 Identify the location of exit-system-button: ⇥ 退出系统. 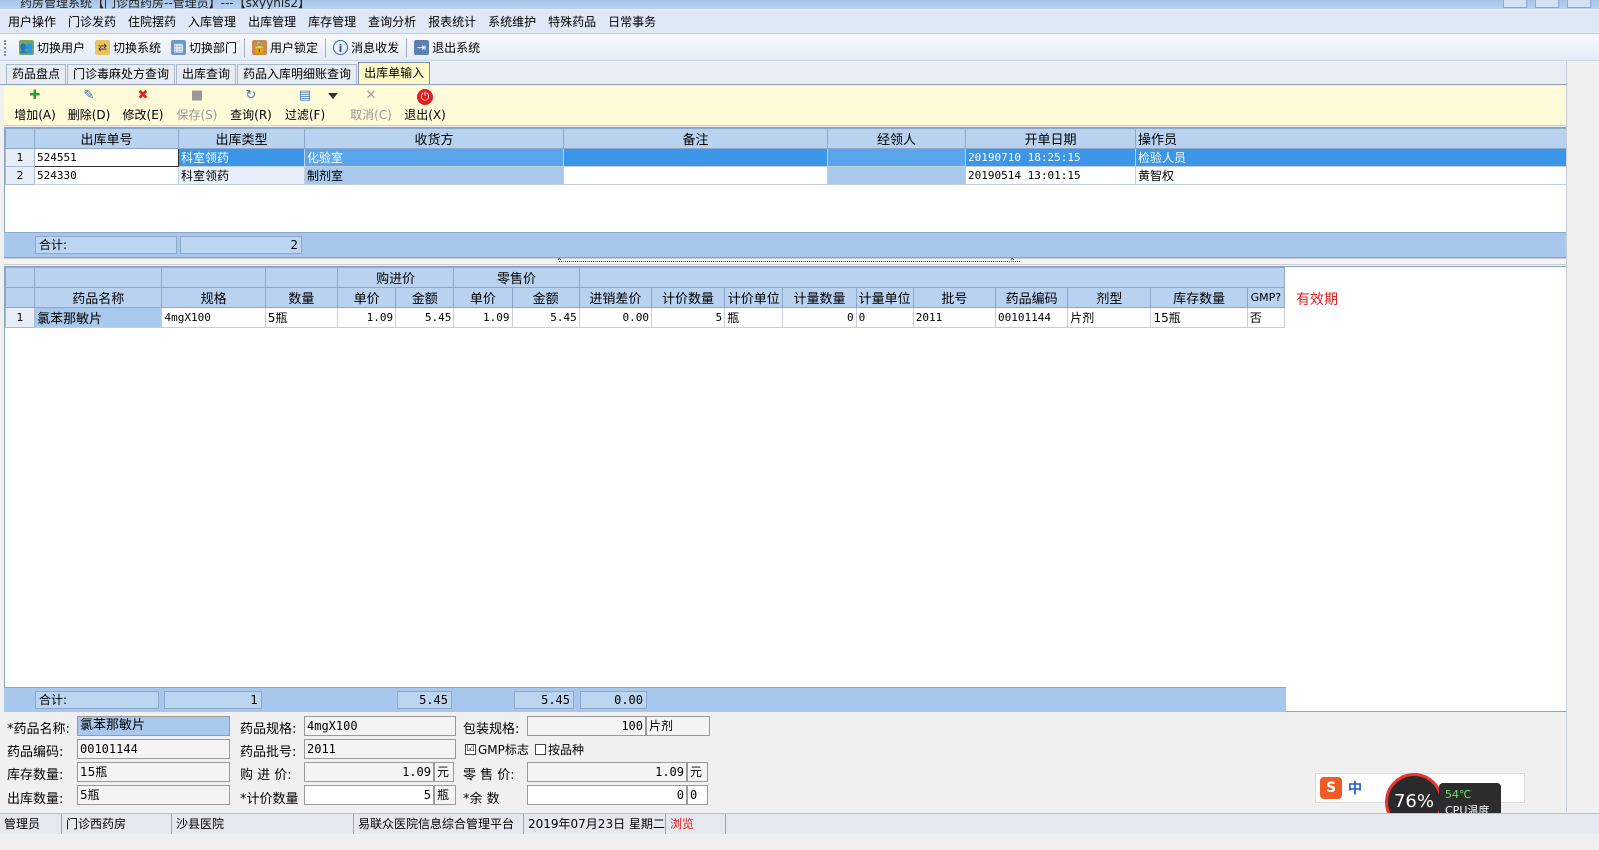
(447, 47).